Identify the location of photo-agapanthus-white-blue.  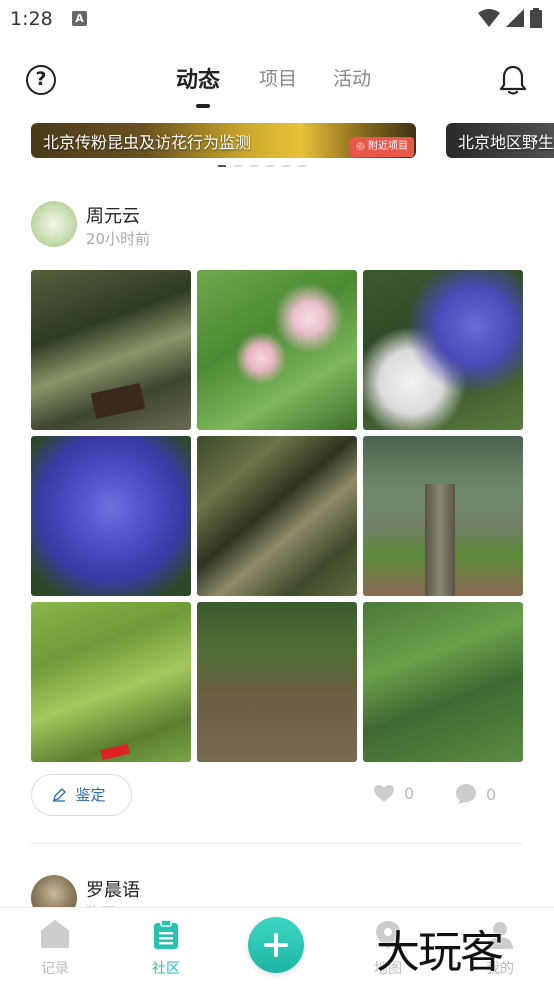
(443, 350).